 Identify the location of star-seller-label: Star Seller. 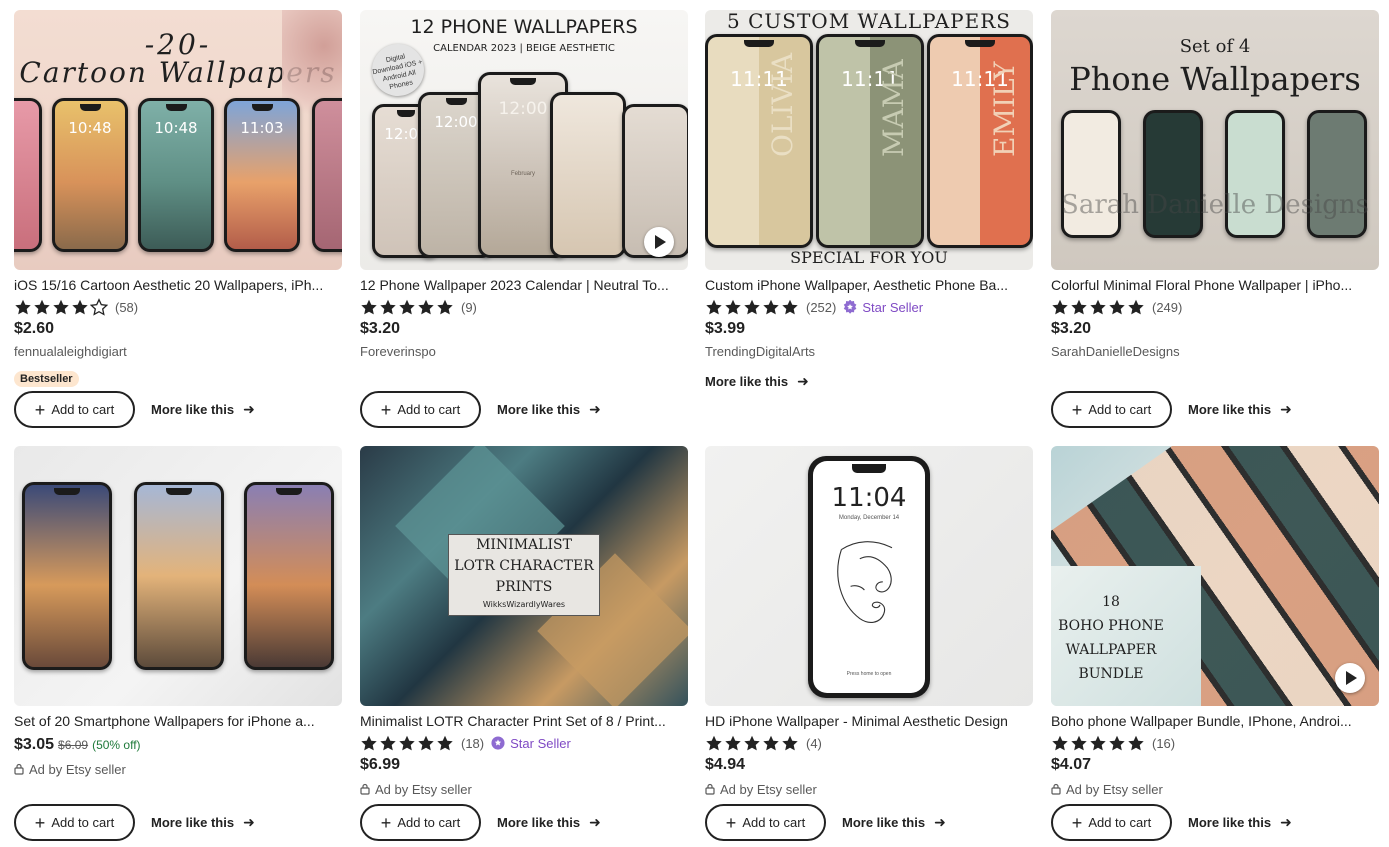
(883, 307).